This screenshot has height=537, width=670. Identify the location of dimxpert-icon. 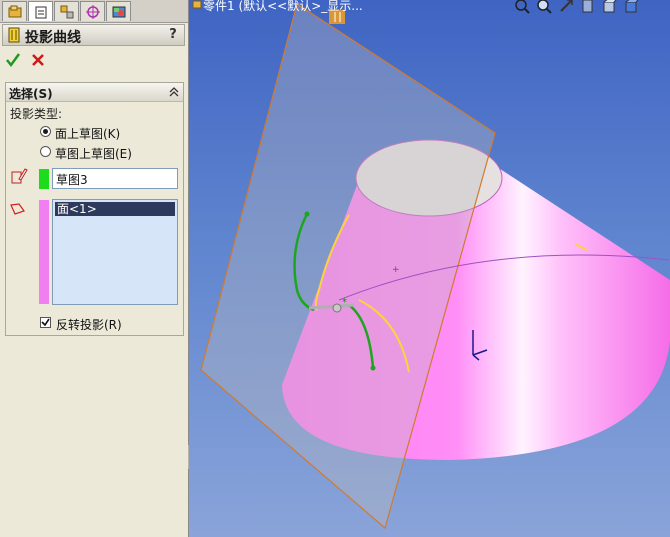
(93, 12).